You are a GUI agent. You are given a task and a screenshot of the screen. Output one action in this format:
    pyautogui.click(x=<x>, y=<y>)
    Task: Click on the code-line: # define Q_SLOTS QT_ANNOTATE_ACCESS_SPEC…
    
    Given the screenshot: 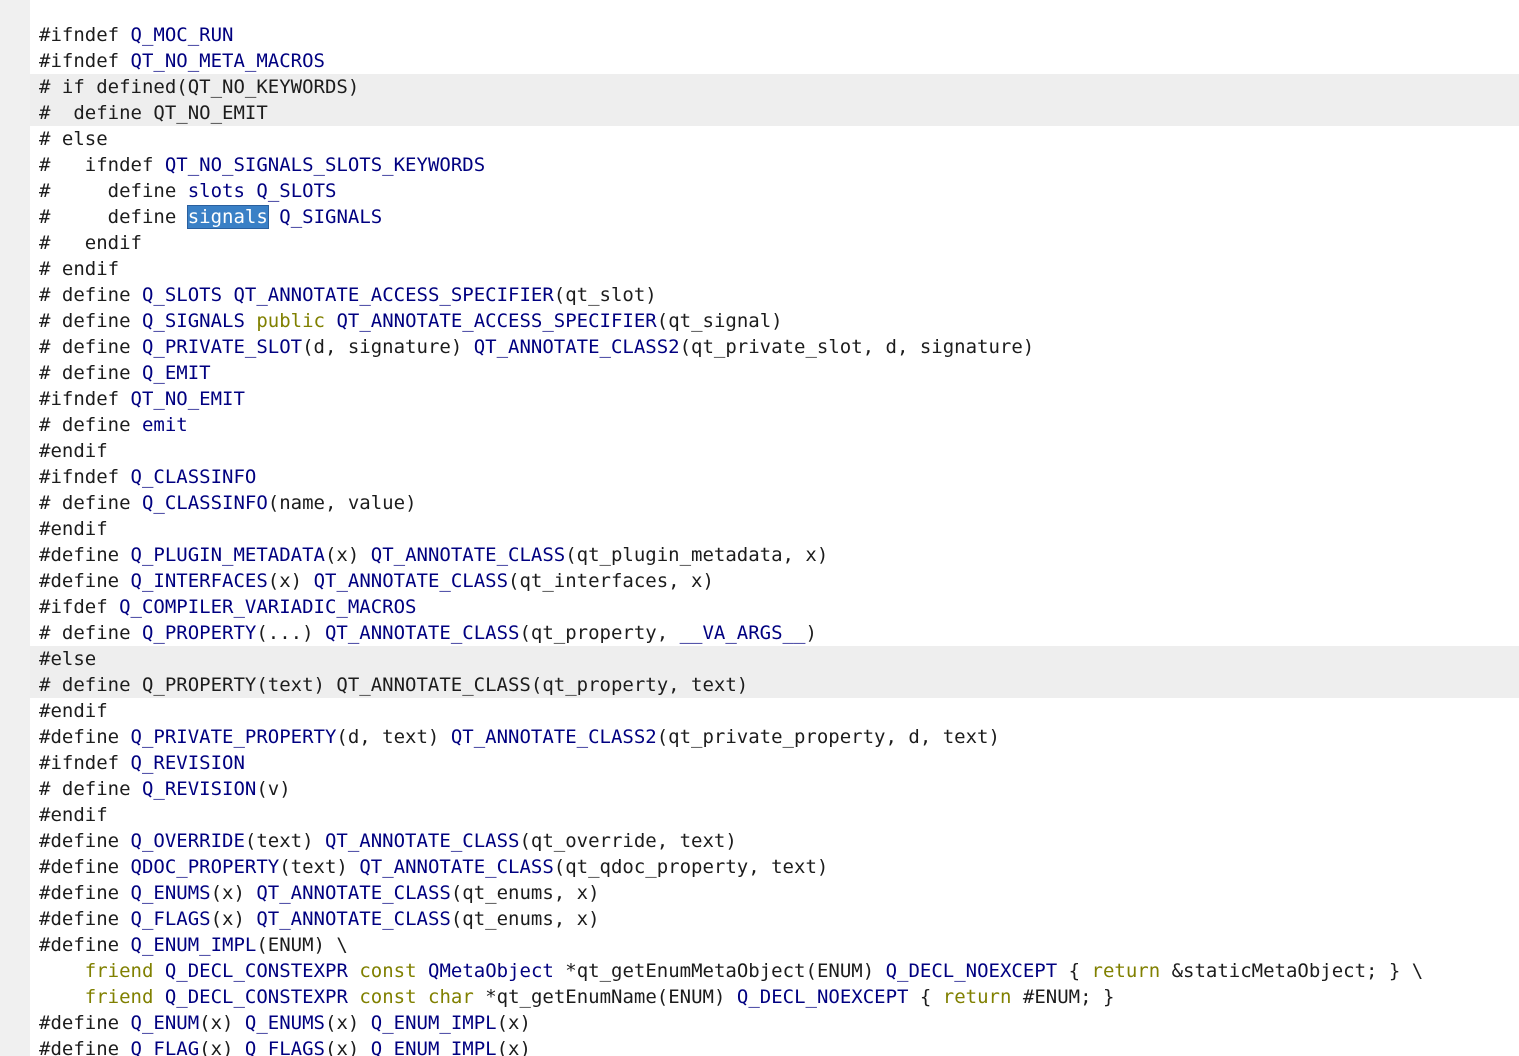 What is the action you would take?
    pyautogui.click(x=774, y=295)
    